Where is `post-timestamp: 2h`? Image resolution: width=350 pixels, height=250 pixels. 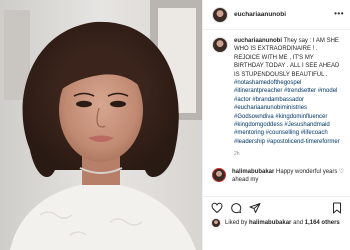
post-timestamp: 2h is located at coordinates (237, 154).